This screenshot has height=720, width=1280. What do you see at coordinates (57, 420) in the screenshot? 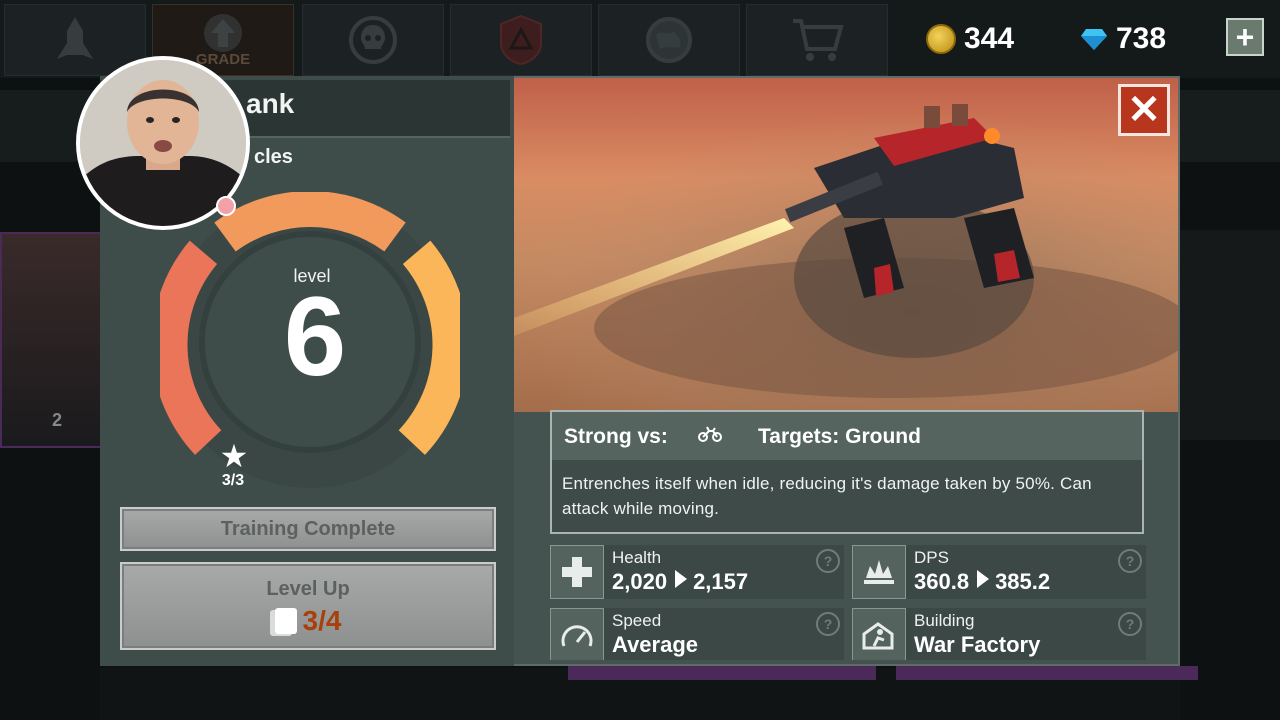
I see `background-card-count: 2` at bounding box center [57, 420].